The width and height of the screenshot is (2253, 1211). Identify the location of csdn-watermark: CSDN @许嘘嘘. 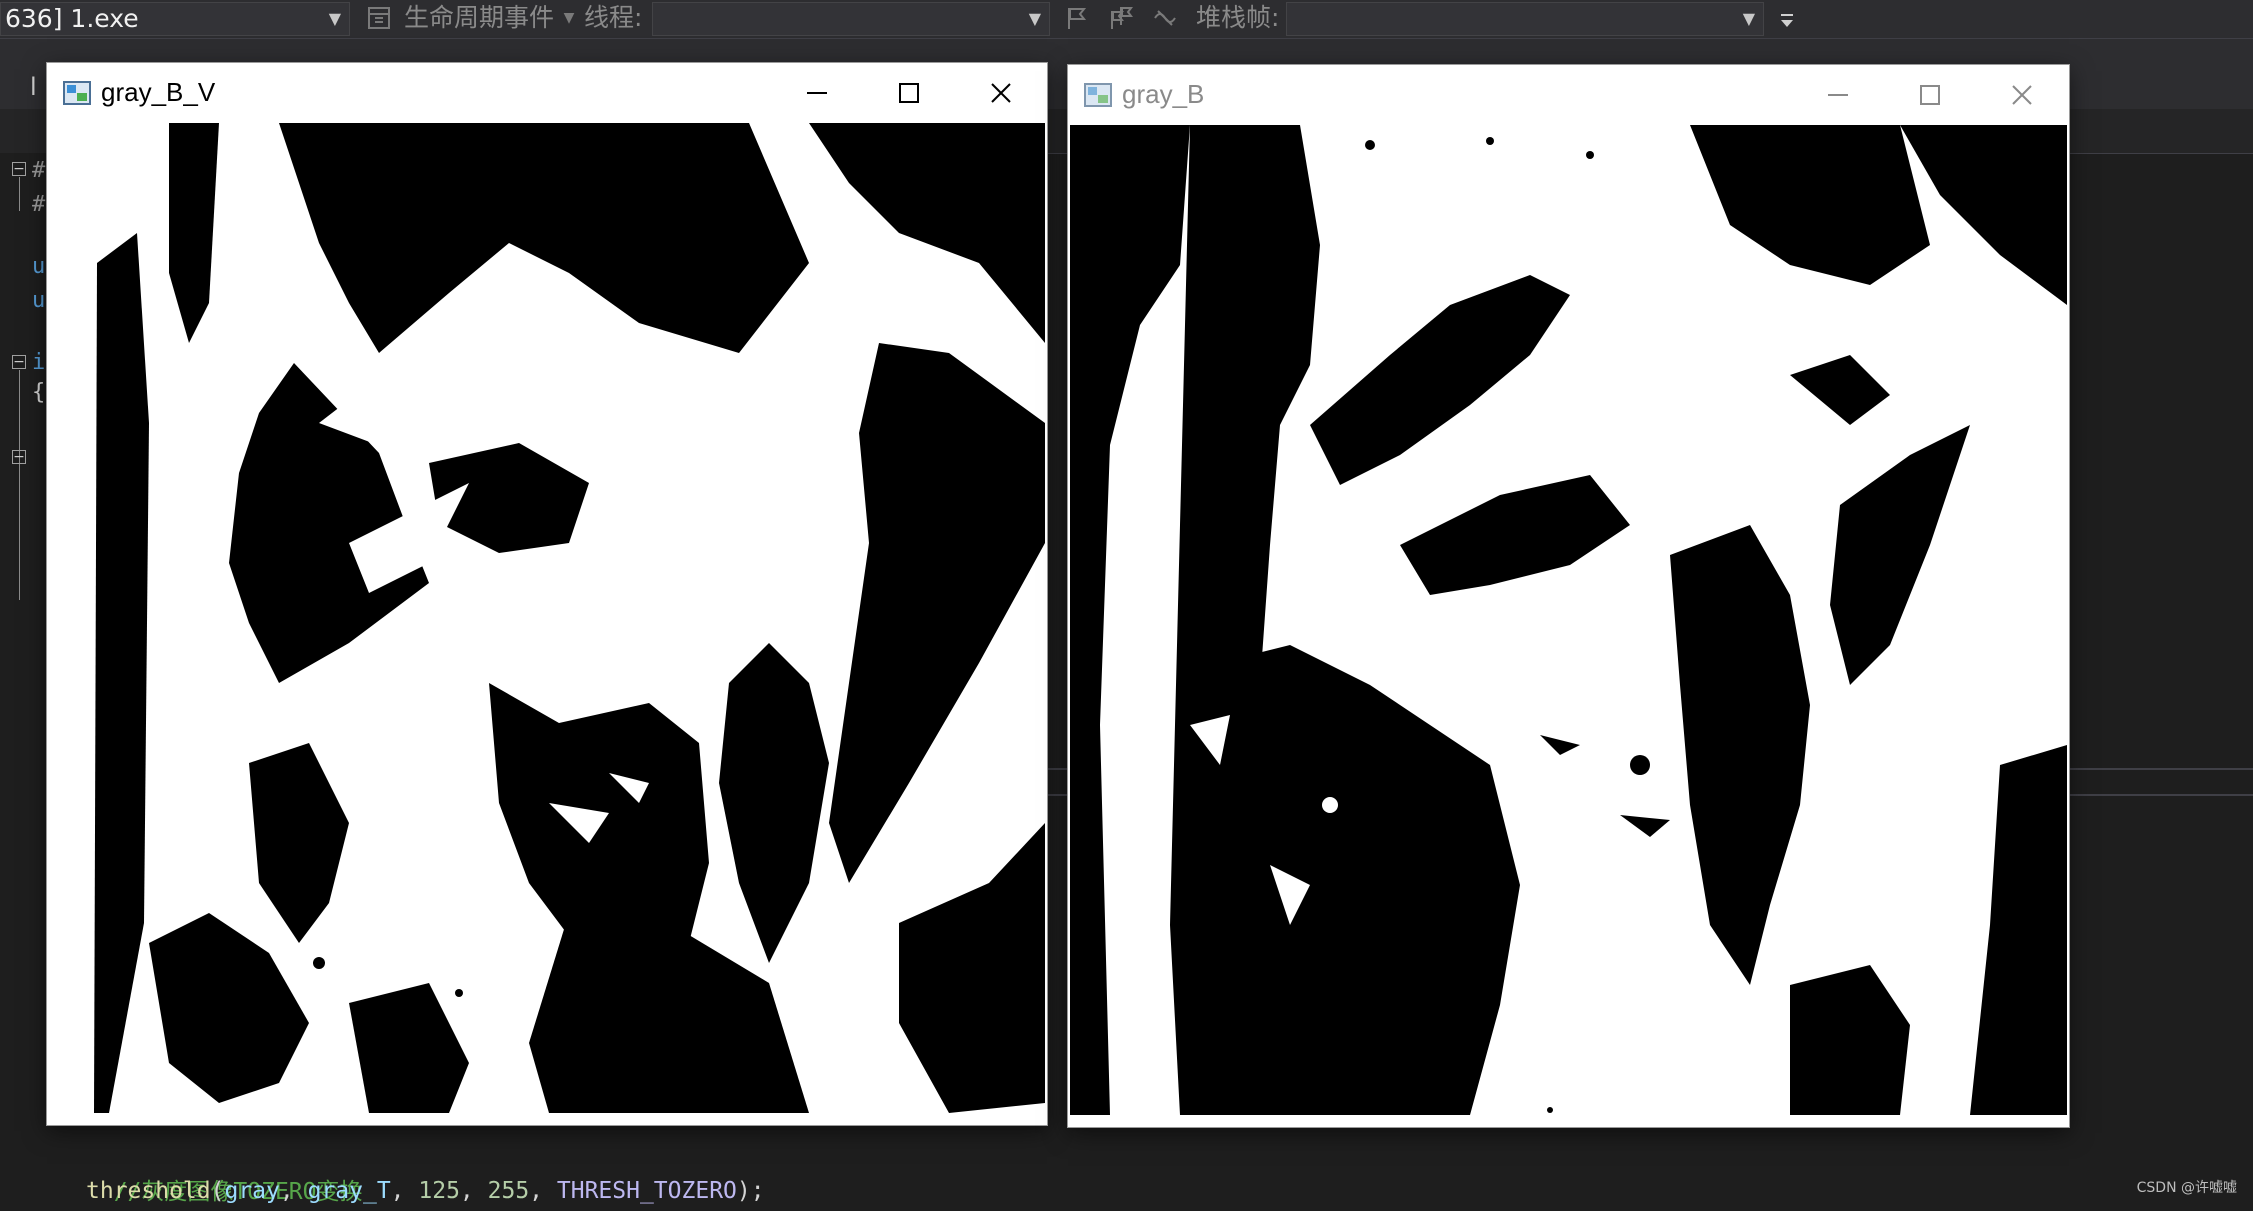
(2186, 1188).